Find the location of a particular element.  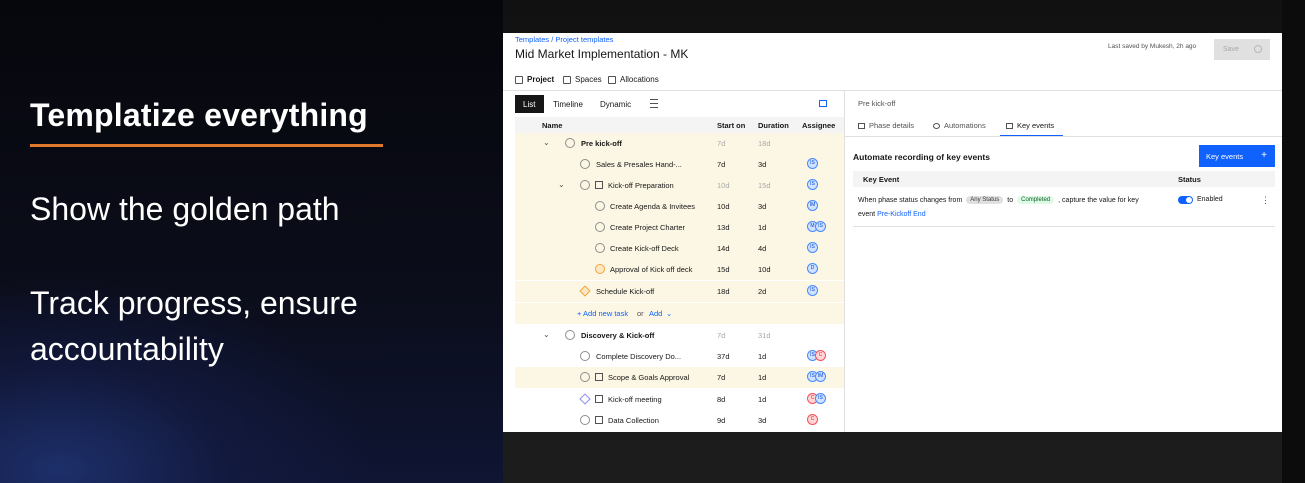

add-dropdown: Add is located at coordinates (655, 313).